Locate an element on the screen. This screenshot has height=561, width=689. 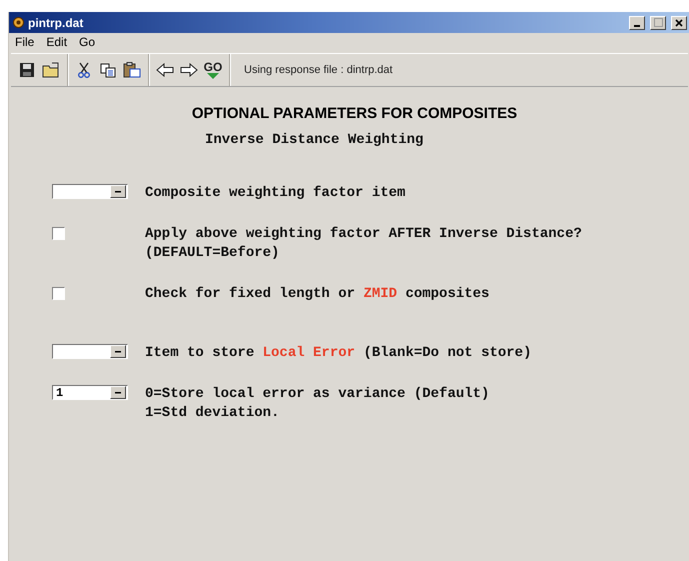
right-arrow-icon is located at coordinates (189, 70).